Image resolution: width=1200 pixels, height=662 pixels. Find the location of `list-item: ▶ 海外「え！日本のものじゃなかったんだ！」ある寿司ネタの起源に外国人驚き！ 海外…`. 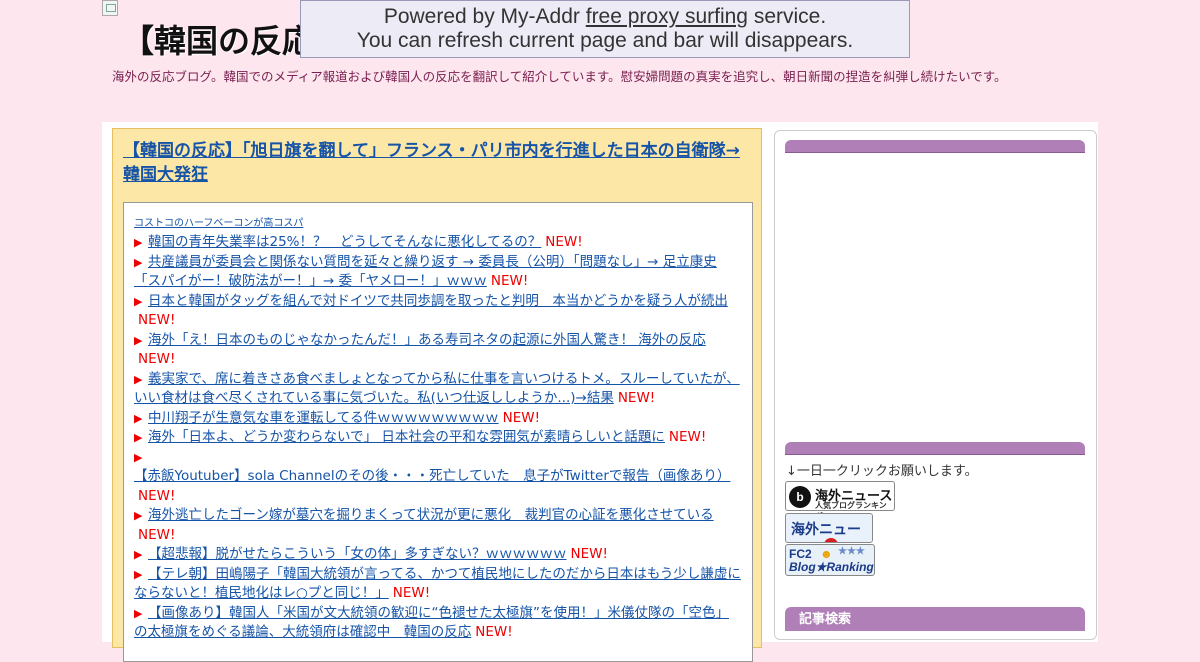

list-item: ▶ 海外「え！日本のものじゃなかったんだ！」ある寿司ネタの起源に外国人驚き！ 海外… is located at coordinates (438, 350).